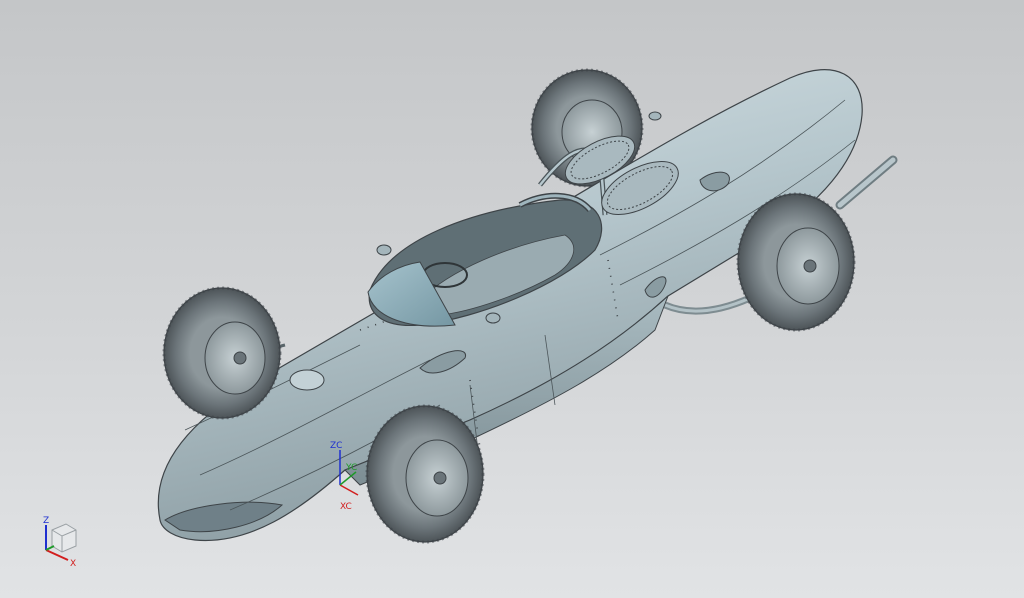 This screenshot has width=1024, height=598. What do you see at coordinates (307, 380) in the screenshot?
I see `fuel-cap` at bounding box center [307, 380].